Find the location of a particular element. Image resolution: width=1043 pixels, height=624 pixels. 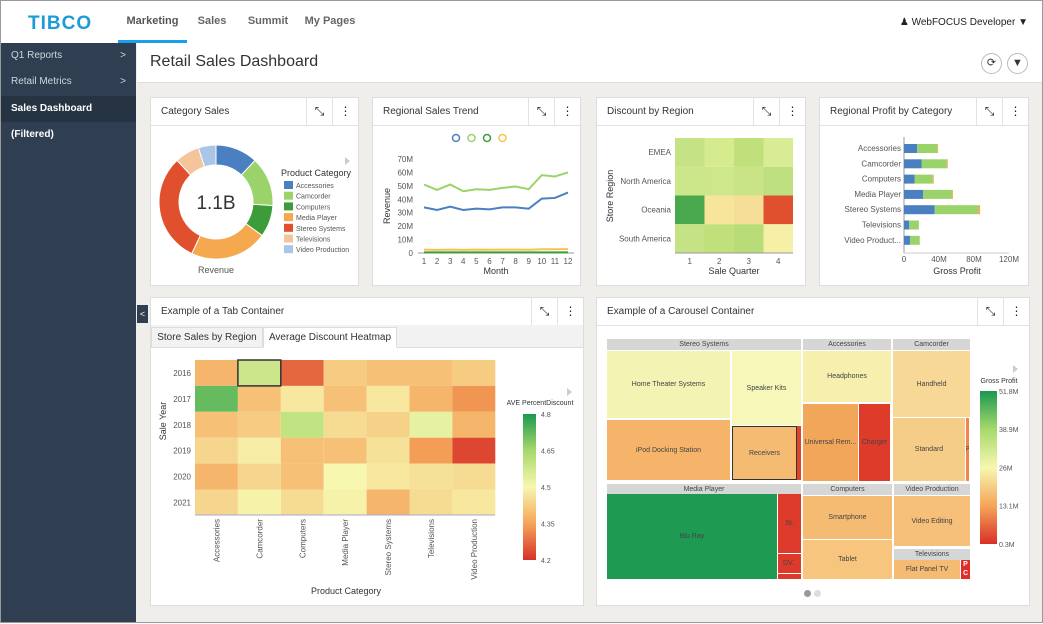

treemap-cell: Charger is located at coordinates (874, 442).